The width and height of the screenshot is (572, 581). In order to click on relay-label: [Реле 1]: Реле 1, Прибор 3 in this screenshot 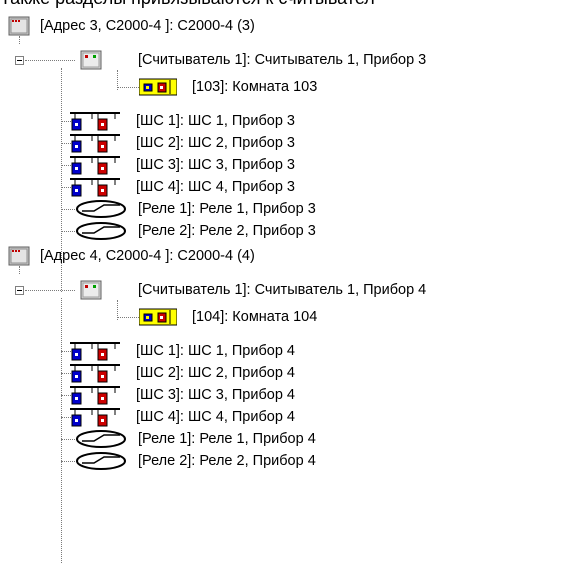, I will do `click(227, 209)`.